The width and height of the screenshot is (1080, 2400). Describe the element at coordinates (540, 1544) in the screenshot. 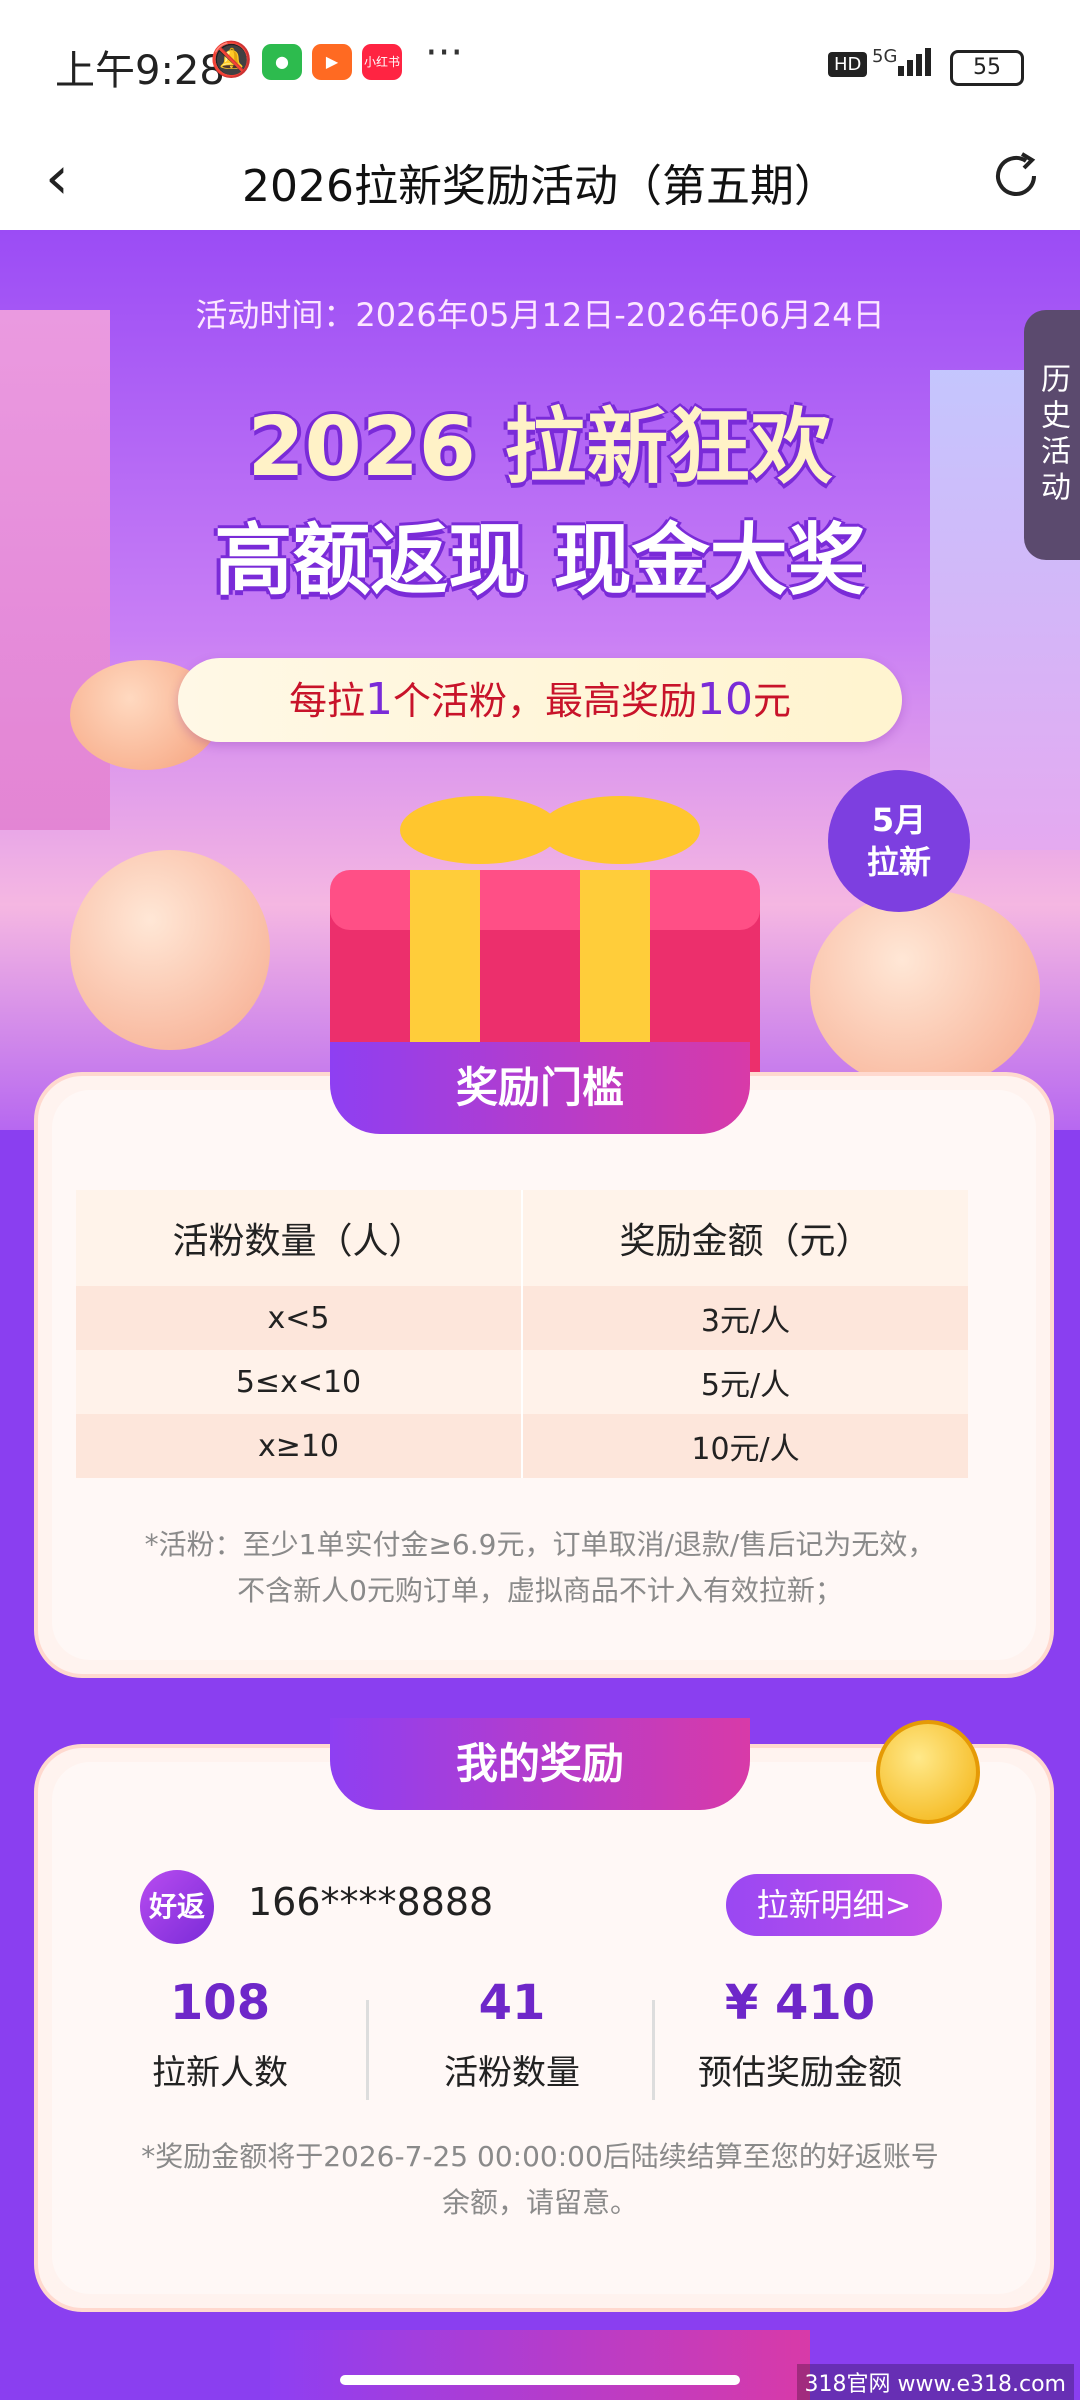

I see `note-line: *活粉：至少1单实付金≥6.9元，订单取消/退款/售后记为无效，` at that location.